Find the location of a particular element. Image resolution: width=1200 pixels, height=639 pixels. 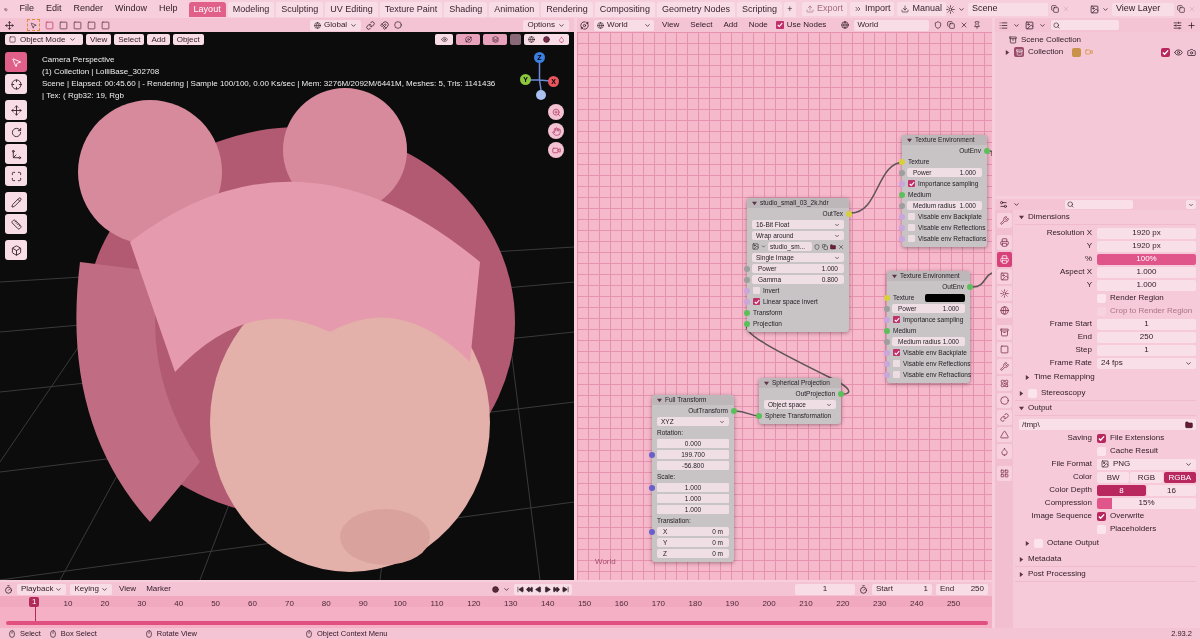

header-dropdown: Playback is located at coordinates (42, 589).